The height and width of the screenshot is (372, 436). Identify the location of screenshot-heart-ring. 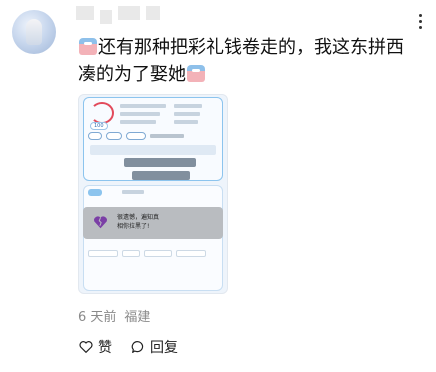
(102, 113).